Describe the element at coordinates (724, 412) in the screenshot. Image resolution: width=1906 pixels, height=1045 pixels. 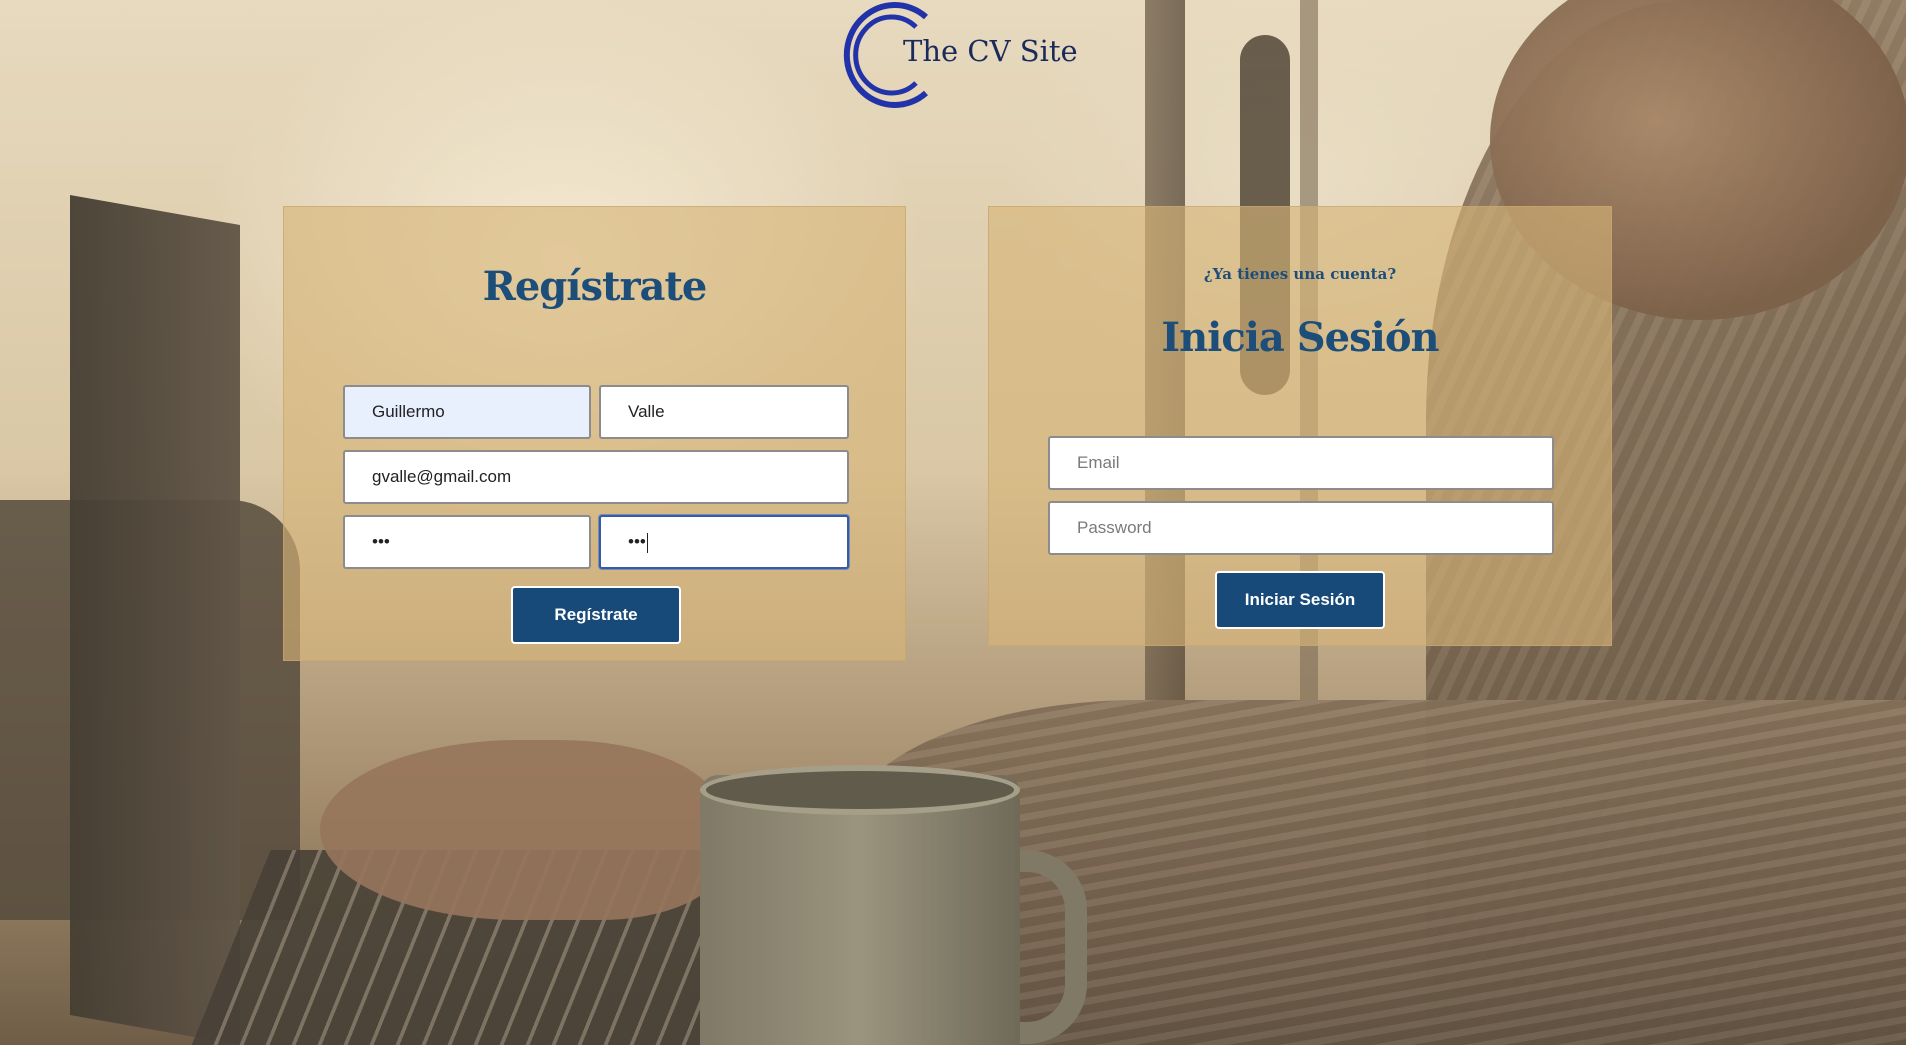
I see `last-name-field: Valle` at that location.